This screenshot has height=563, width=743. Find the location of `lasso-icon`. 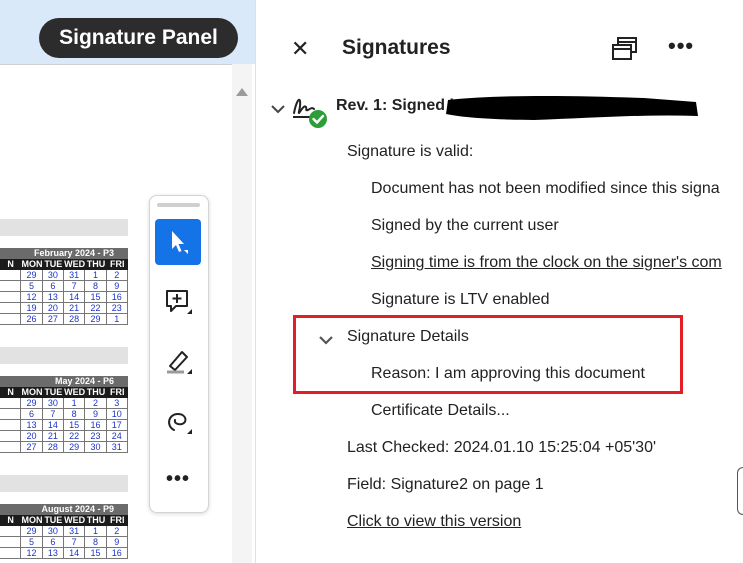

lasso-icon is located at coordinates (180, 423).